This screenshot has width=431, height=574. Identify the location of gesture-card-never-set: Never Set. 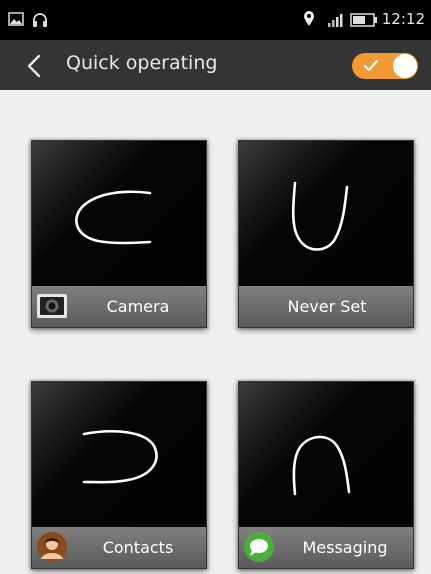
(326, 234).